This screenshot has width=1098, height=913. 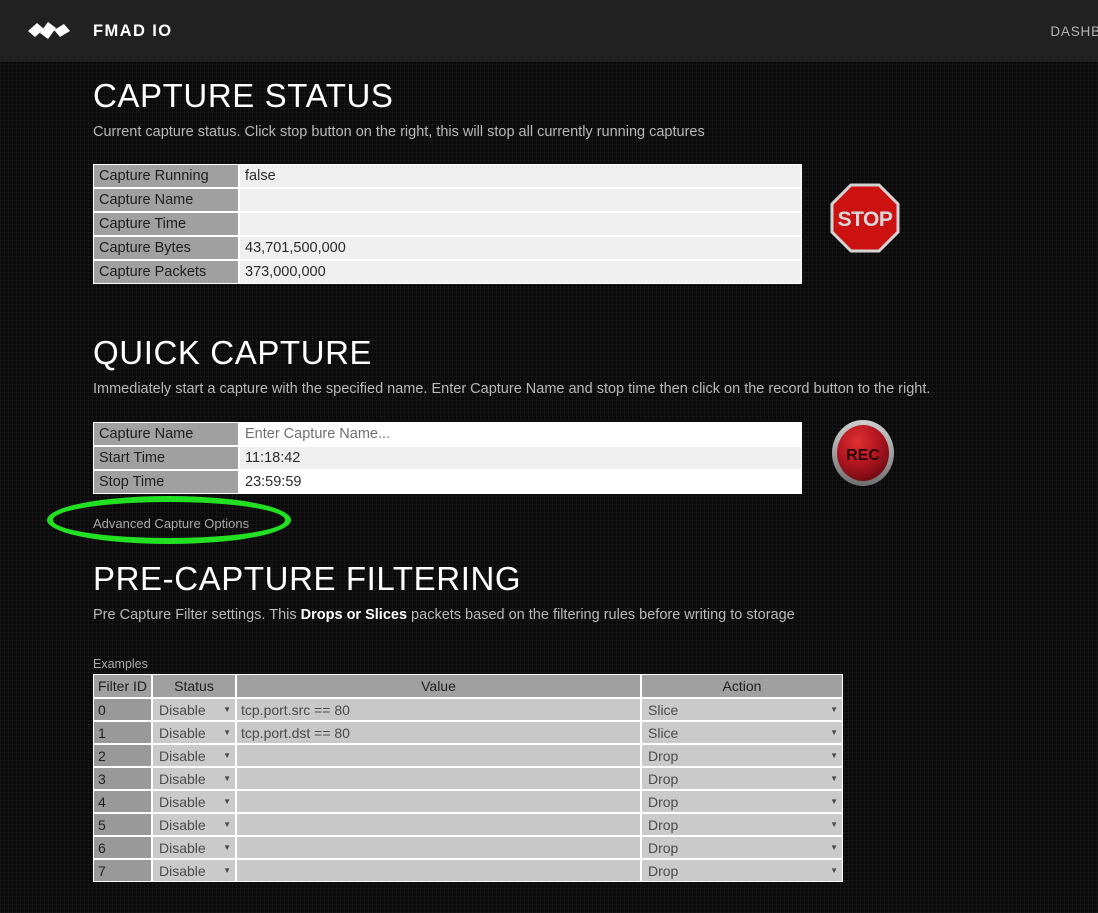 I want to click on table-row: 7 Disable ▼ Drop ▼, so click(x=468, y=871).